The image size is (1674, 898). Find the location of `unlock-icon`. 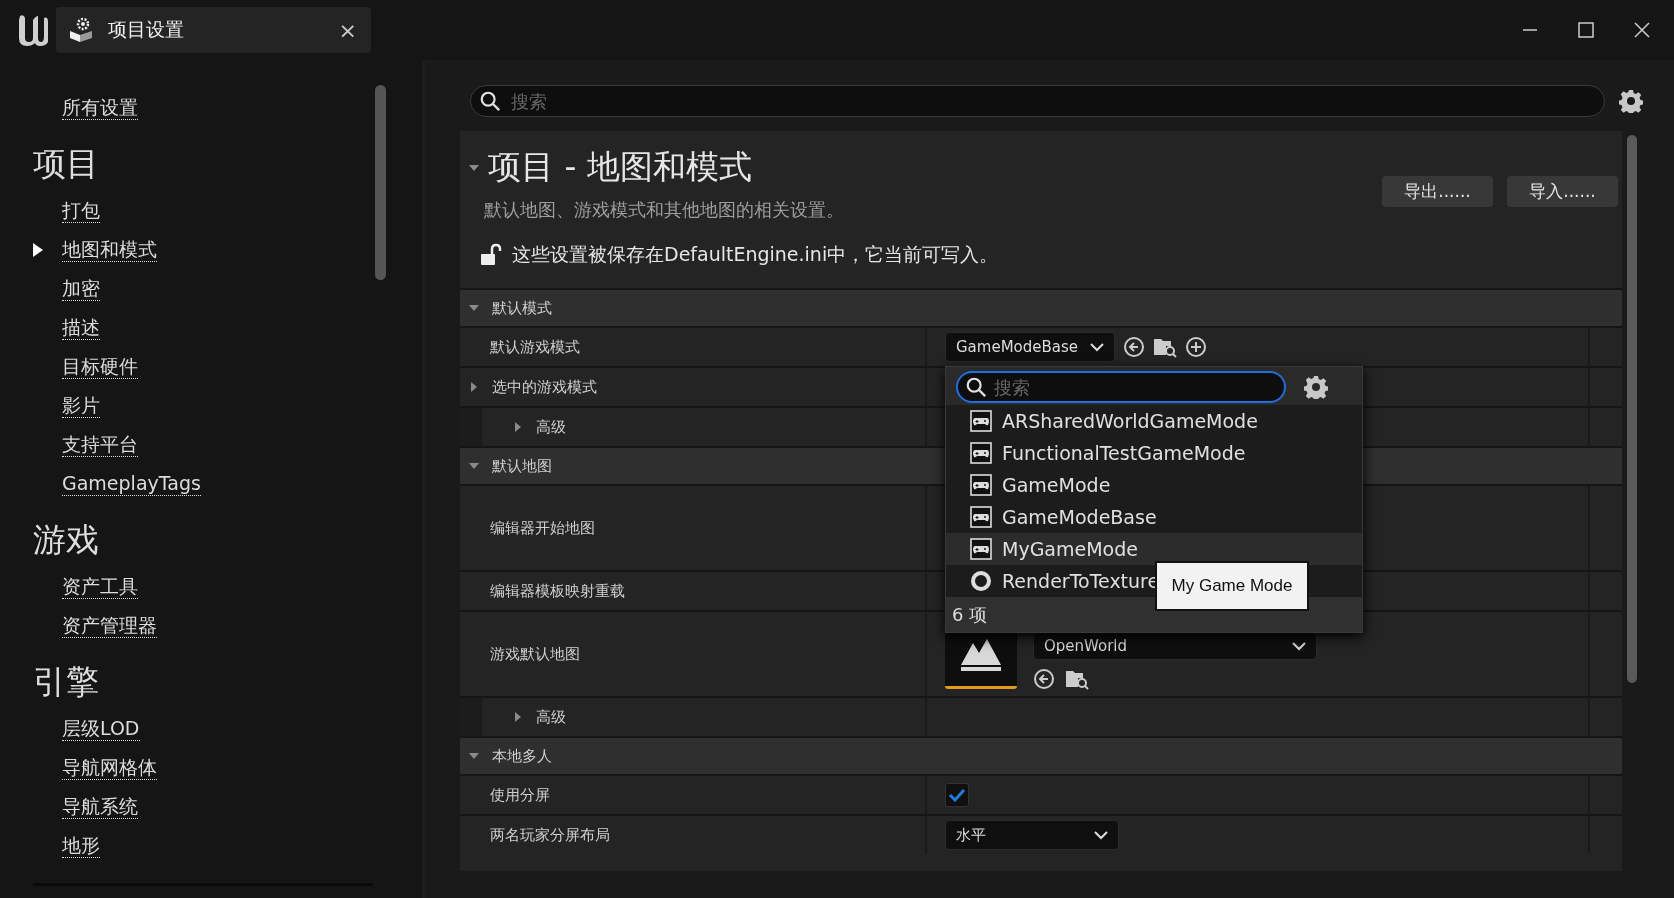

unlock-icon is located at coordinates (491, 255).